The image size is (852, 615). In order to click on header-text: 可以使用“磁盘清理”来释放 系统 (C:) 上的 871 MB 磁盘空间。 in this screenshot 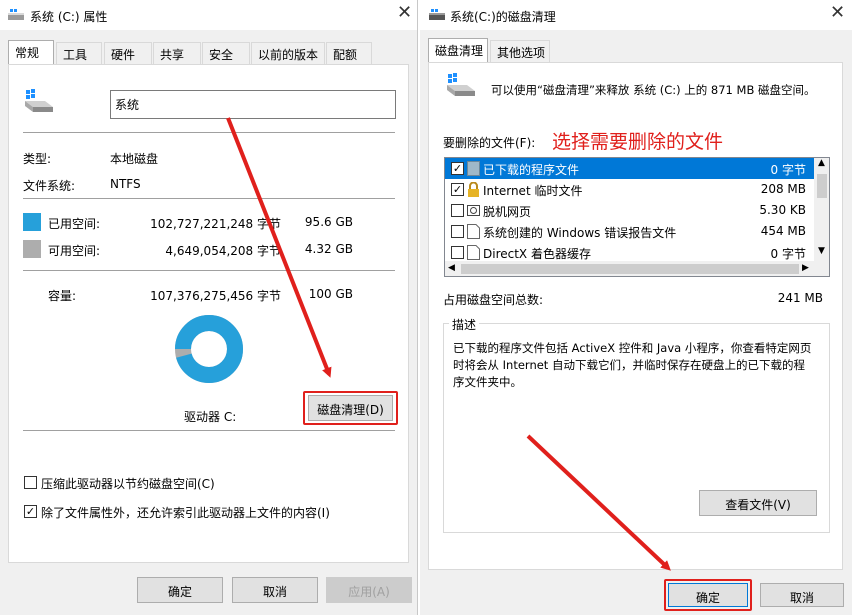, I will do `click(653, 90)`.